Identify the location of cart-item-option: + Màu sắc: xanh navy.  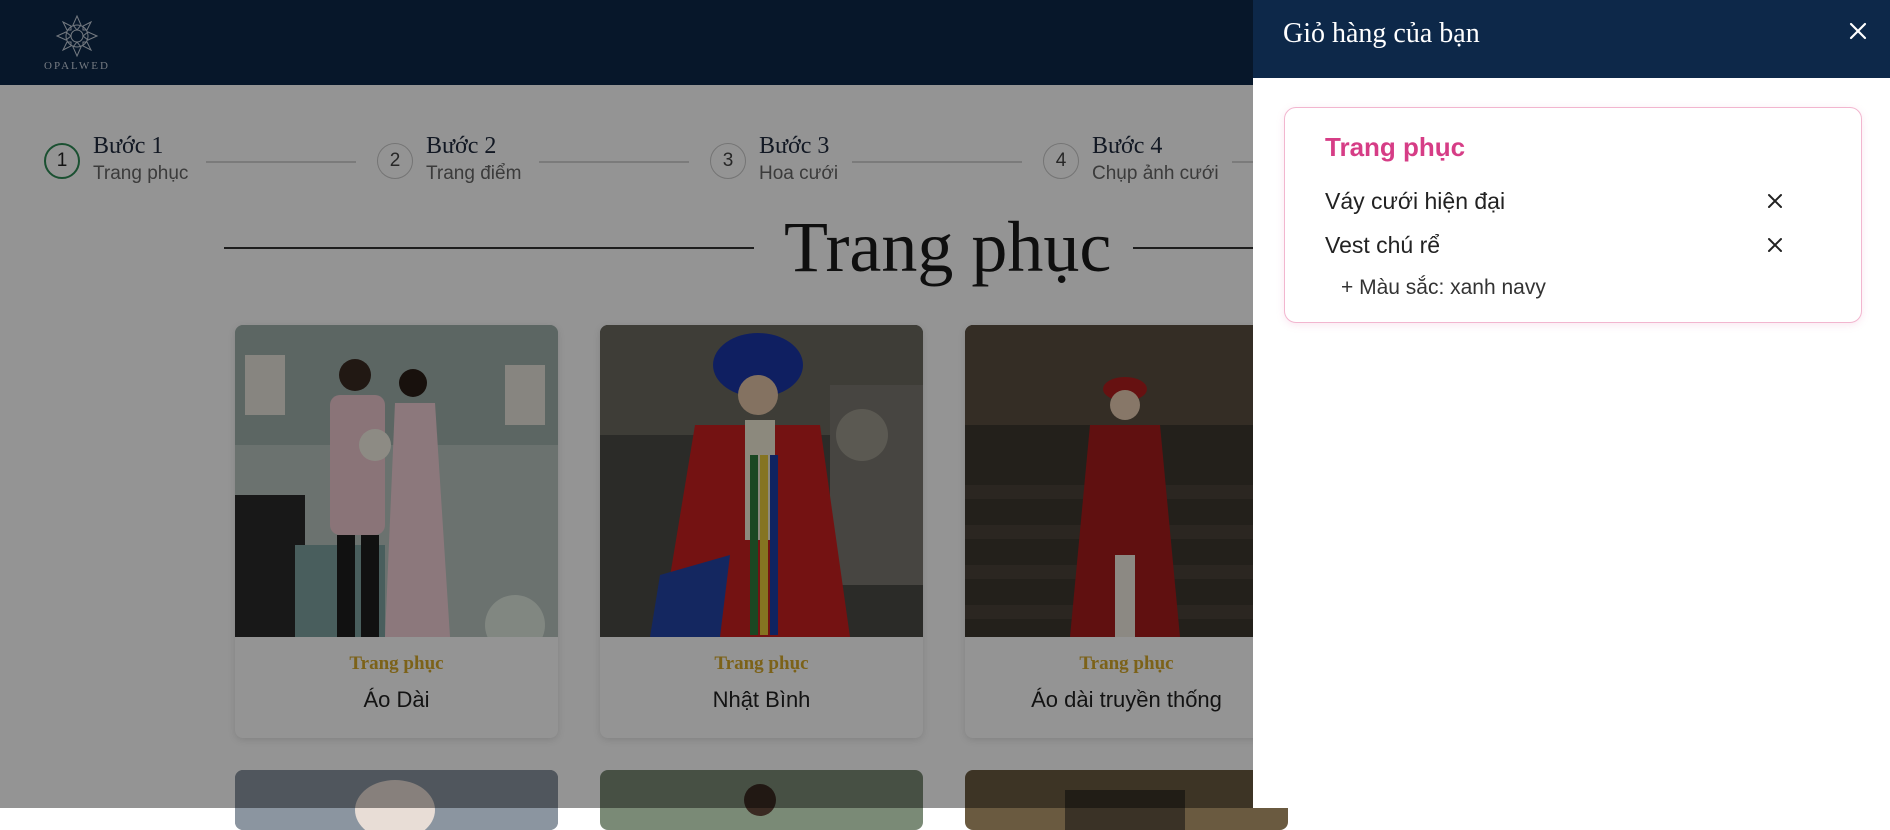
(1443, 287).